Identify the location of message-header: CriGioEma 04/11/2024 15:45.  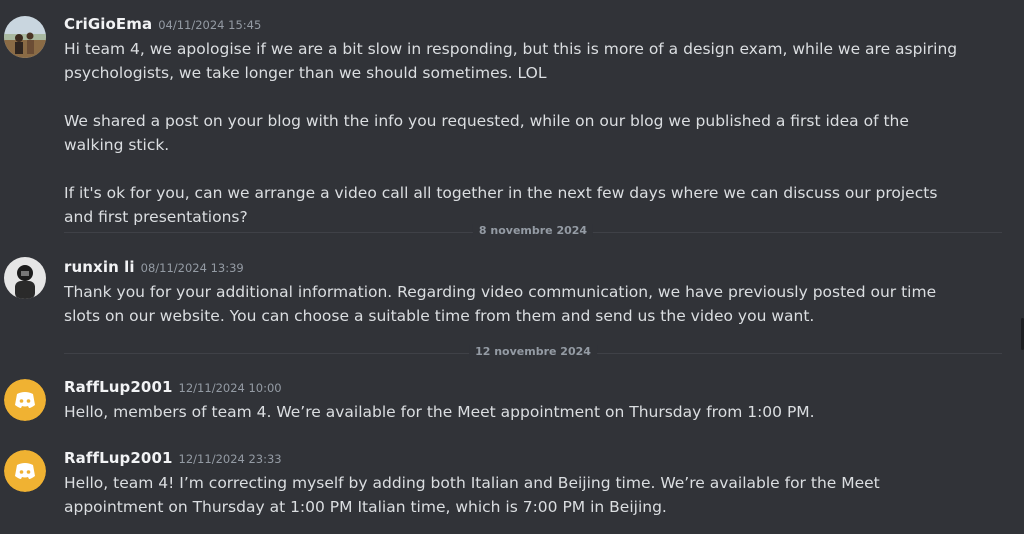
(162, 25).